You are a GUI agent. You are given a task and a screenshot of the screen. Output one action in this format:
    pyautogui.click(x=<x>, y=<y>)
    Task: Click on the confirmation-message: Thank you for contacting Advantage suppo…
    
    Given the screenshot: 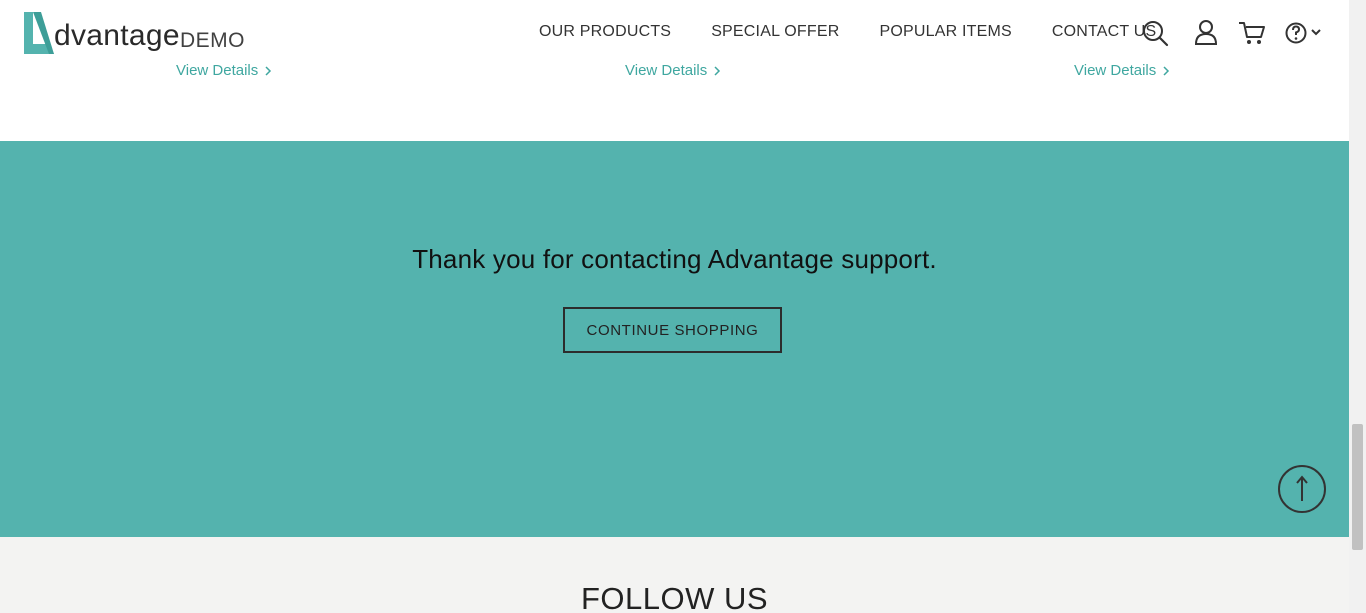 What is the action you would take?
    pyautogui.click(x=674, y=259)
    